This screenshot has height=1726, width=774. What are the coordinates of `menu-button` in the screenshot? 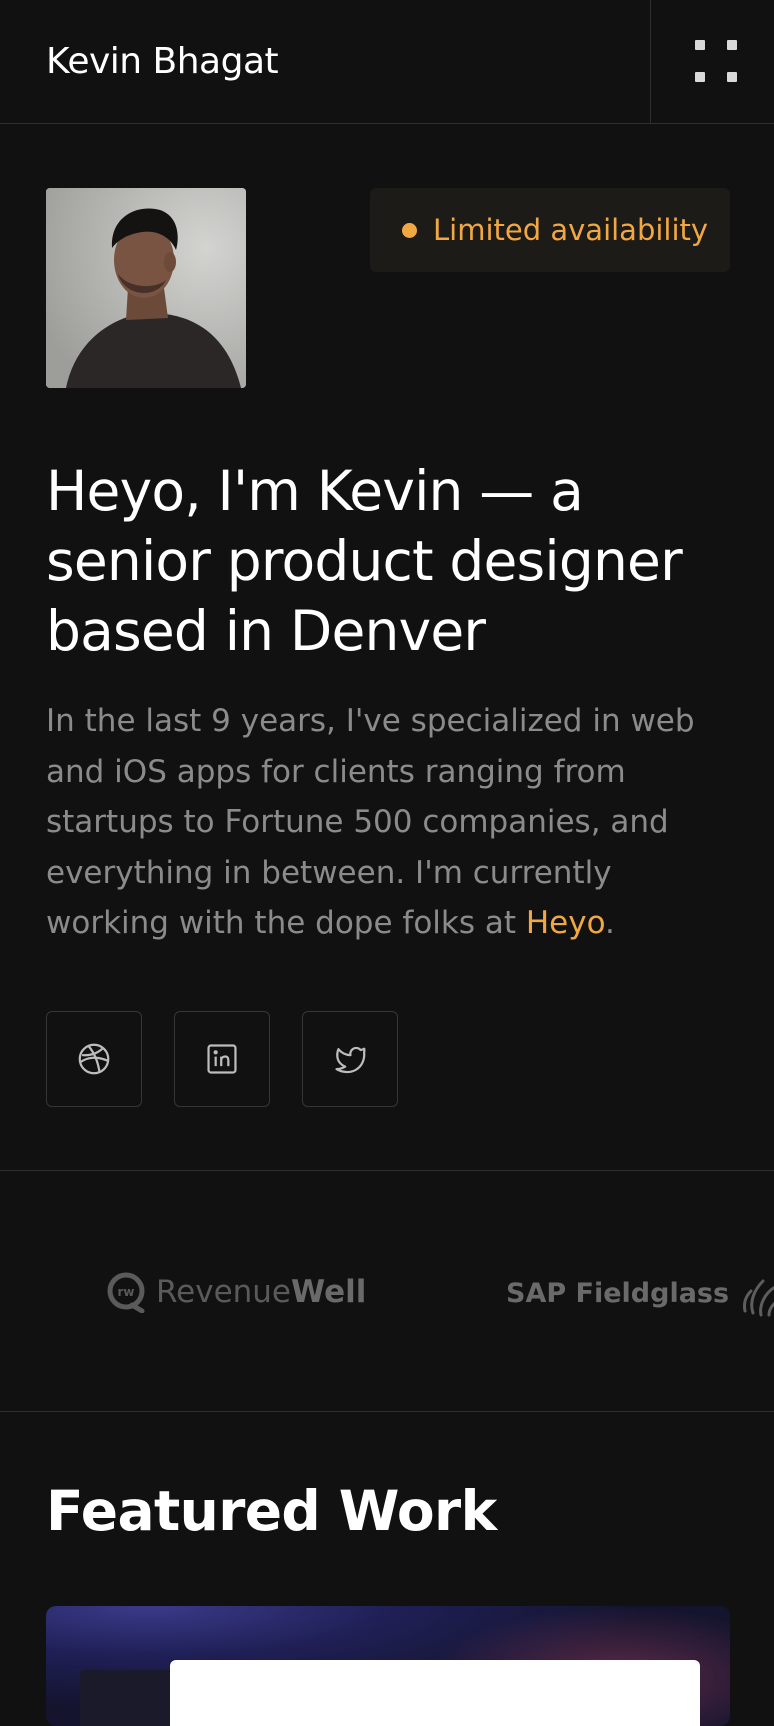 It's located at (712, 61).